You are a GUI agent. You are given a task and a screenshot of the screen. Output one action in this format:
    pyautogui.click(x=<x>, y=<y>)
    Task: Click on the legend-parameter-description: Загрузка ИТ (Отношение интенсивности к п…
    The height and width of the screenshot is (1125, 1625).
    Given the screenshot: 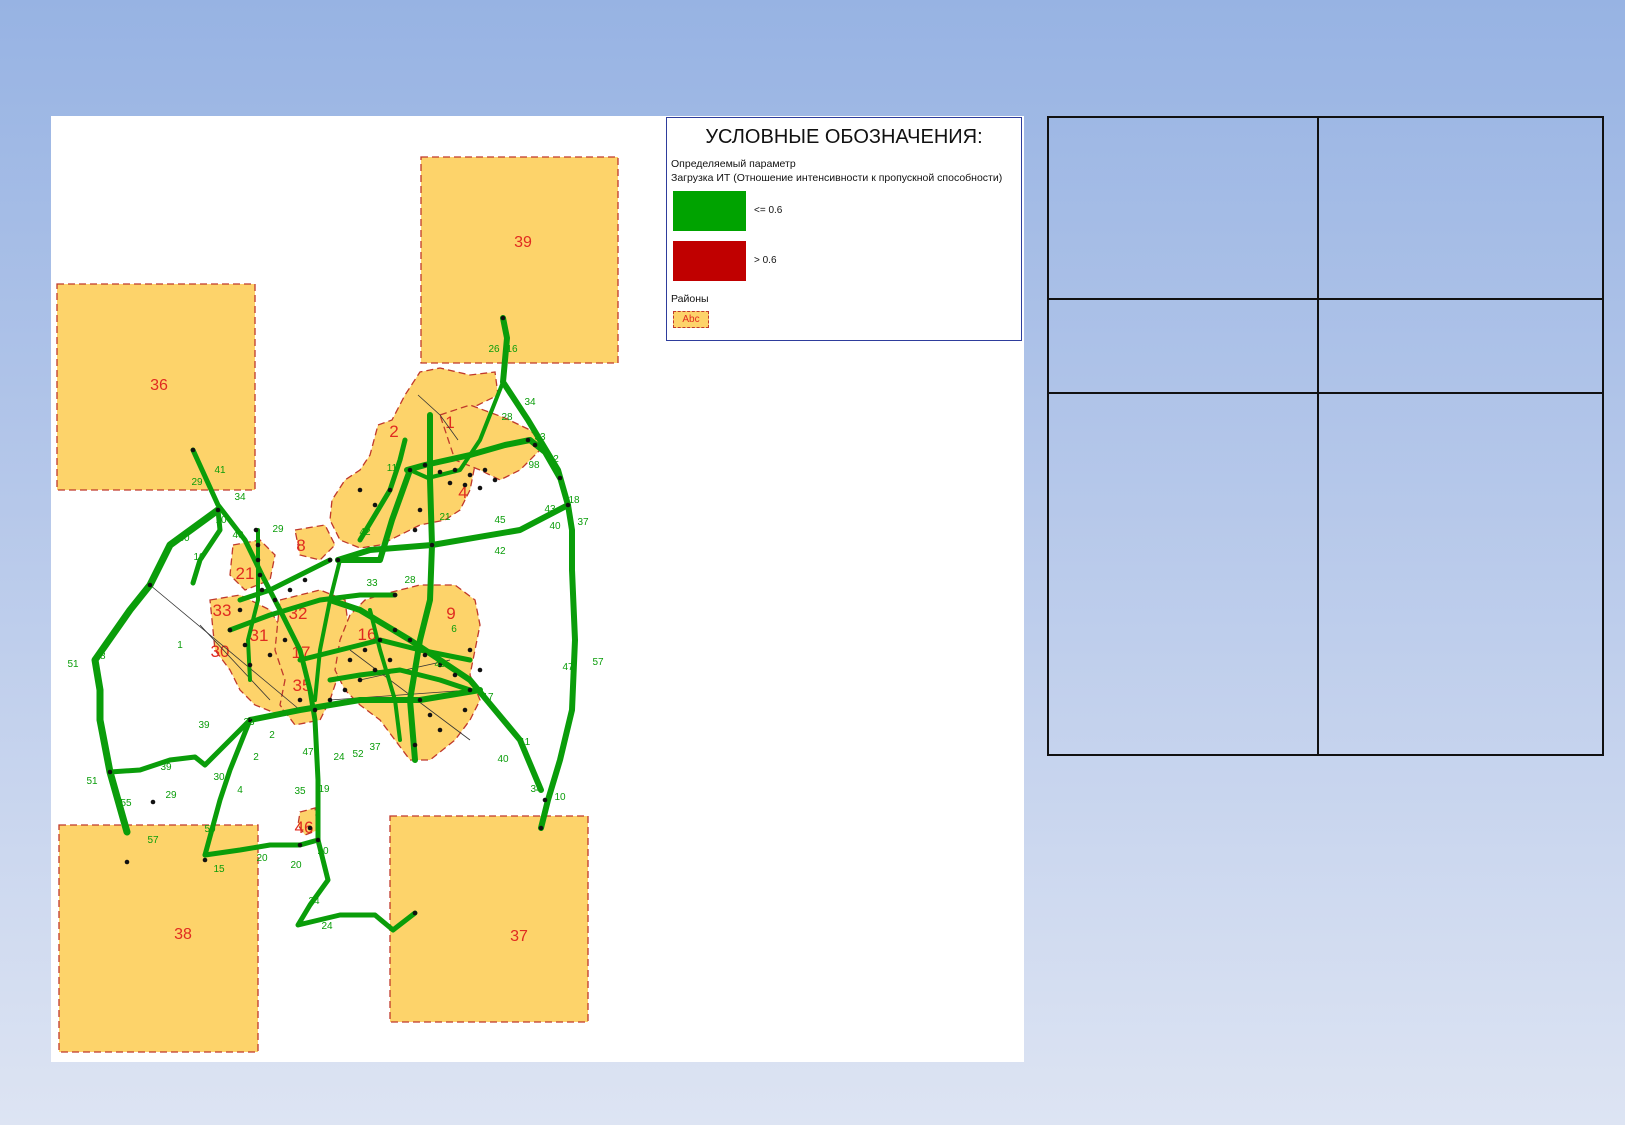 What is the action you would take?
    pyautogui.click(x=837, y=178)
    